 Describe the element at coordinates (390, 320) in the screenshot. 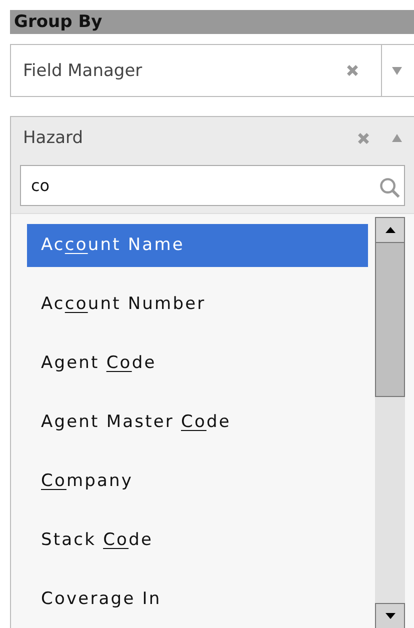

I see `scroll-thumb` at that location.